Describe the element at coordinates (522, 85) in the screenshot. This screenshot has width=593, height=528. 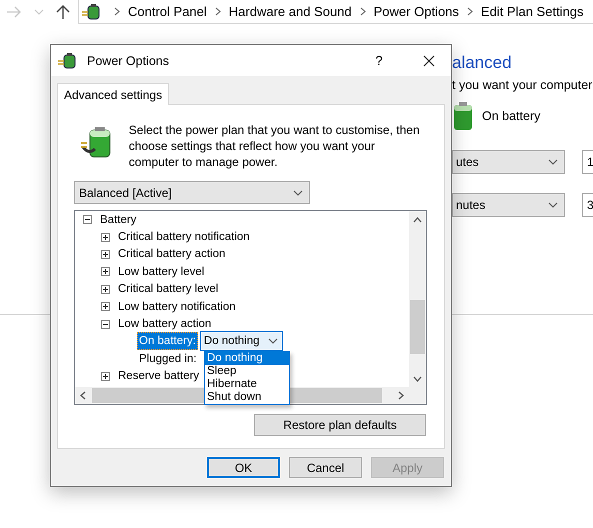
I see `description-text: t you want your computer` at that location.